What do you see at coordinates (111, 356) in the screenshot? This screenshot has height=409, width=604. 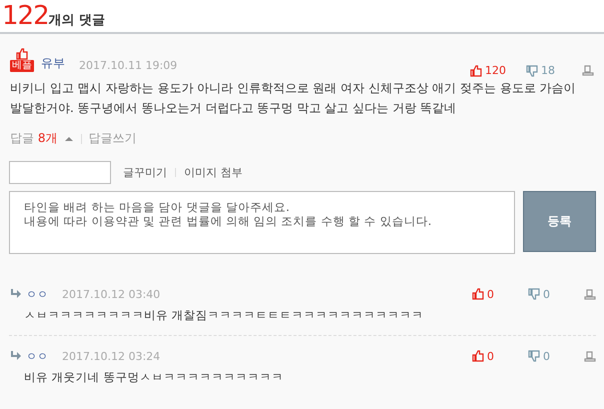 I see `reply-date: 2017.10.12 03:24` at bounding box center [111, 356].